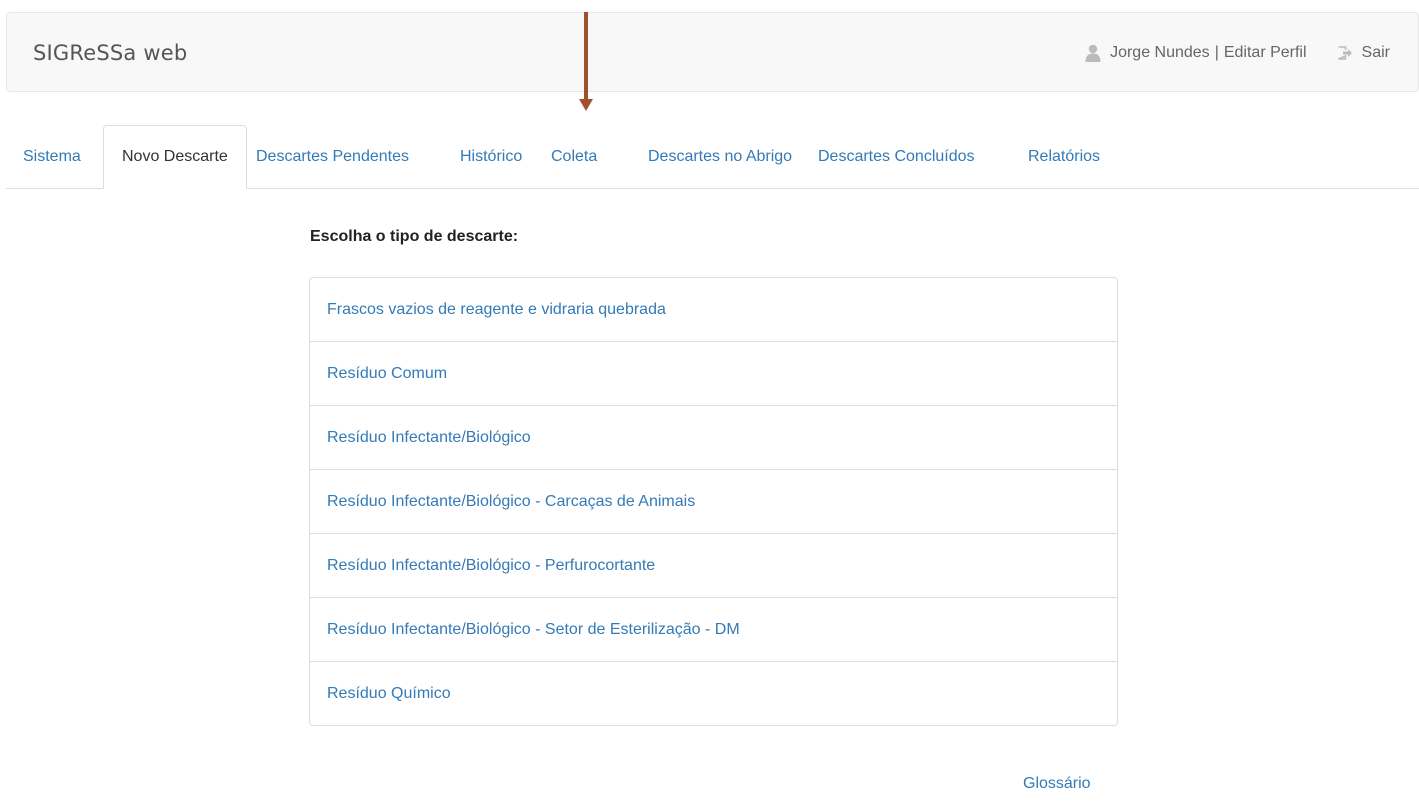 The width and height of the screenshot is (1419, 809). Describe the element at coordinates (332, 157) in the screenshot. I see `tab-descartes-pendentes: Descartes Pendentes` at that location.